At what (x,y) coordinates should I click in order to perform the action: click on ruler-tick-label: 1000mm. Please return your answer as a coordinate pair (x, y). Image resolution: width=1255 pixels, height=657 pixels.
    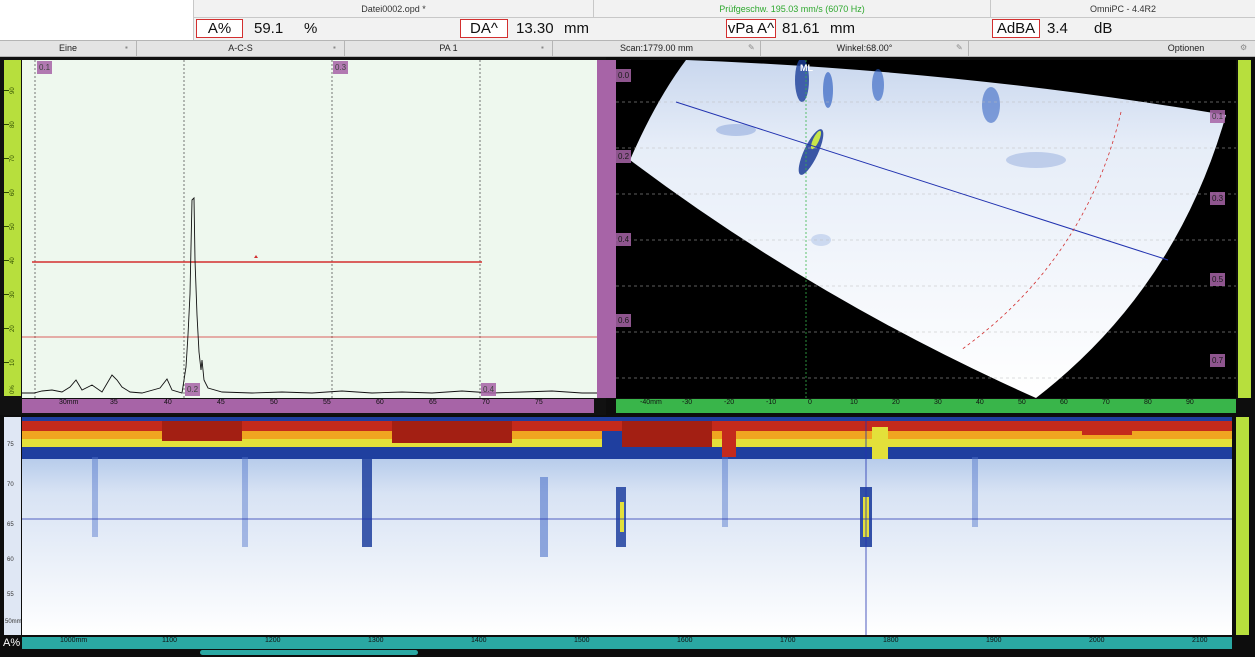
    Looking at the image, I should click on (74, 640).